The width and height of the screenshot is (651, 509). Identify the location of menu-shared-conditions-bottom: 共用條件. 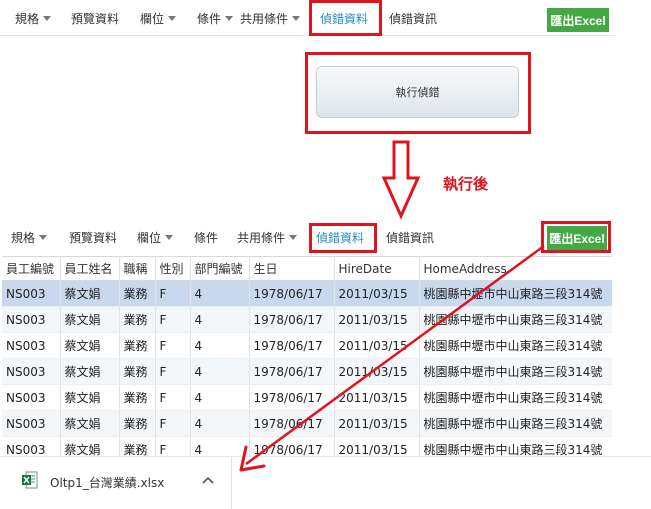
(267, 237).